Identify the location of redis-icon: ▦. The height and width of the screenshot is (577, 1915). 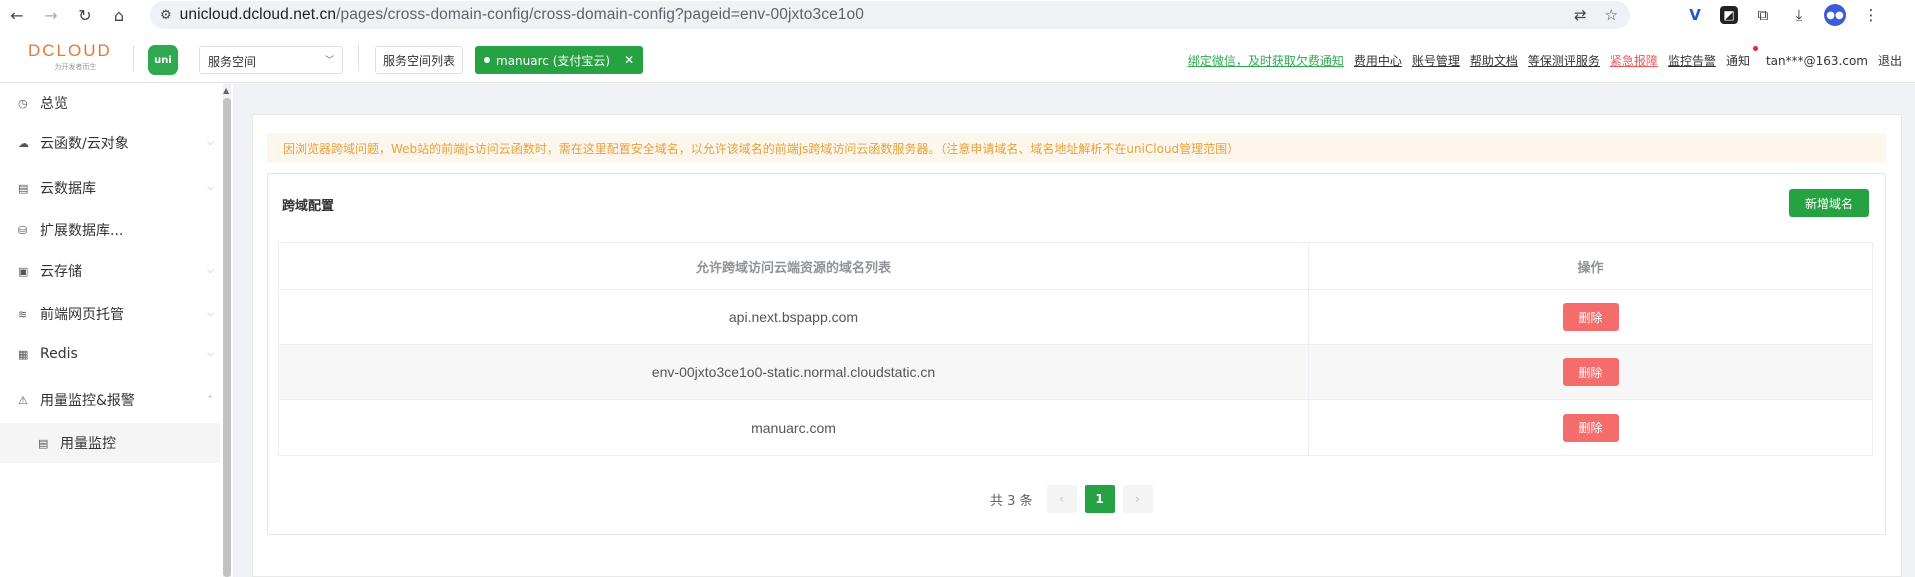
(23, 354).